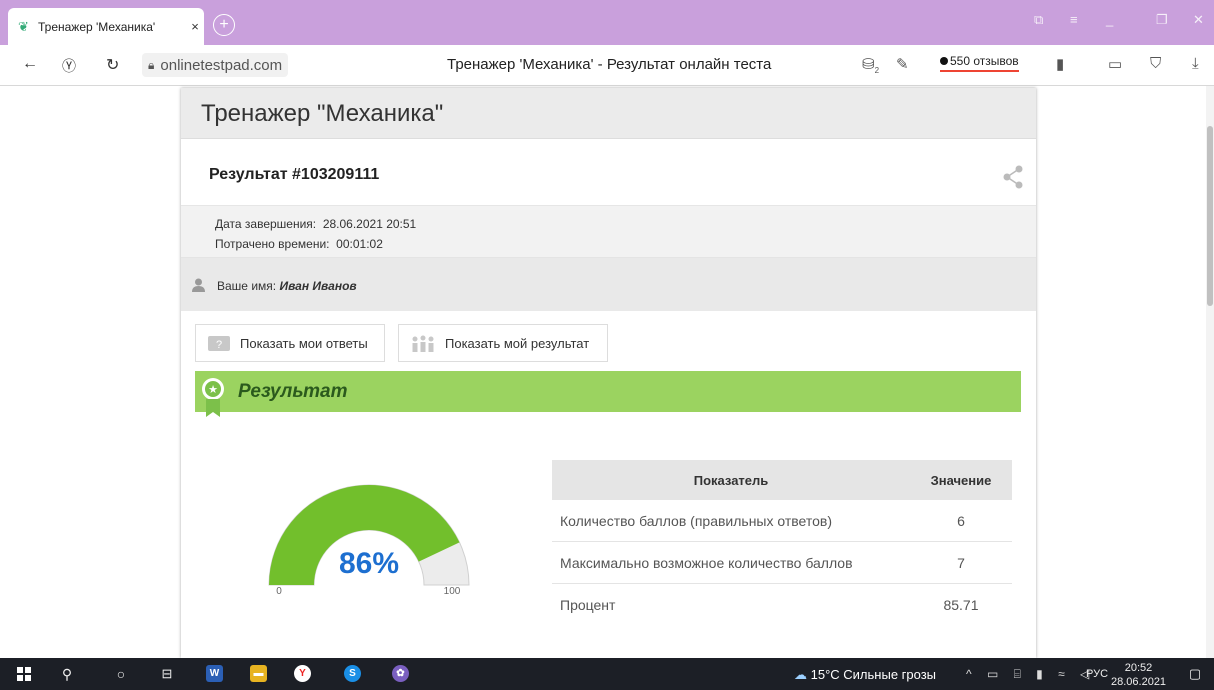  I want to click on download-icon: ⤓, so click(1195, 63).